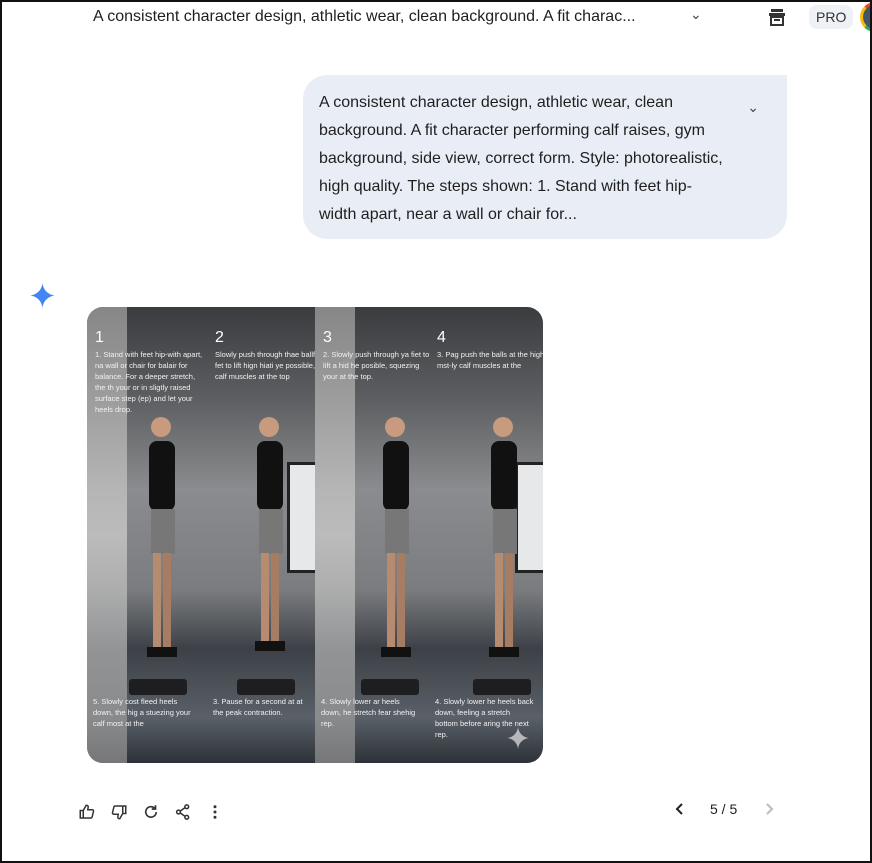  Describe the element at coordinates (215, 812) in the screenshot. I see `more-options-icon` at that location.